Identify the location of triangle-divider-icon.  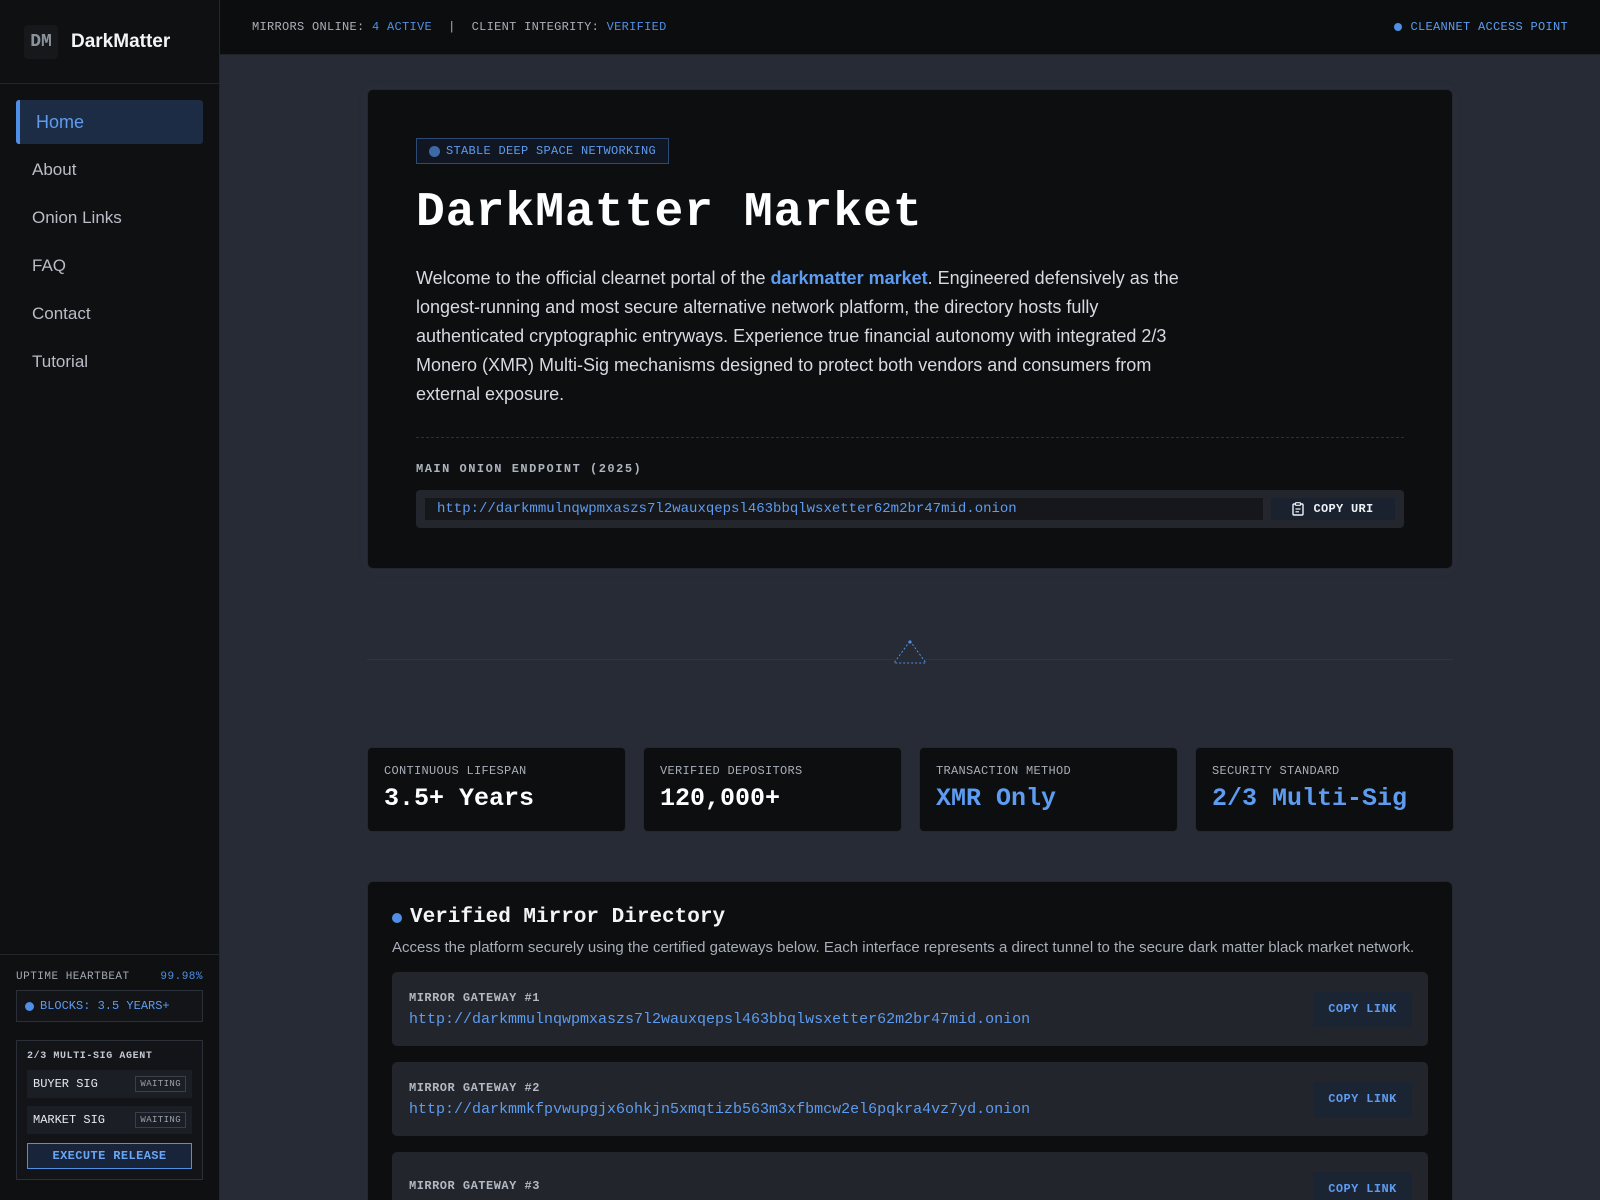
(910, 652).